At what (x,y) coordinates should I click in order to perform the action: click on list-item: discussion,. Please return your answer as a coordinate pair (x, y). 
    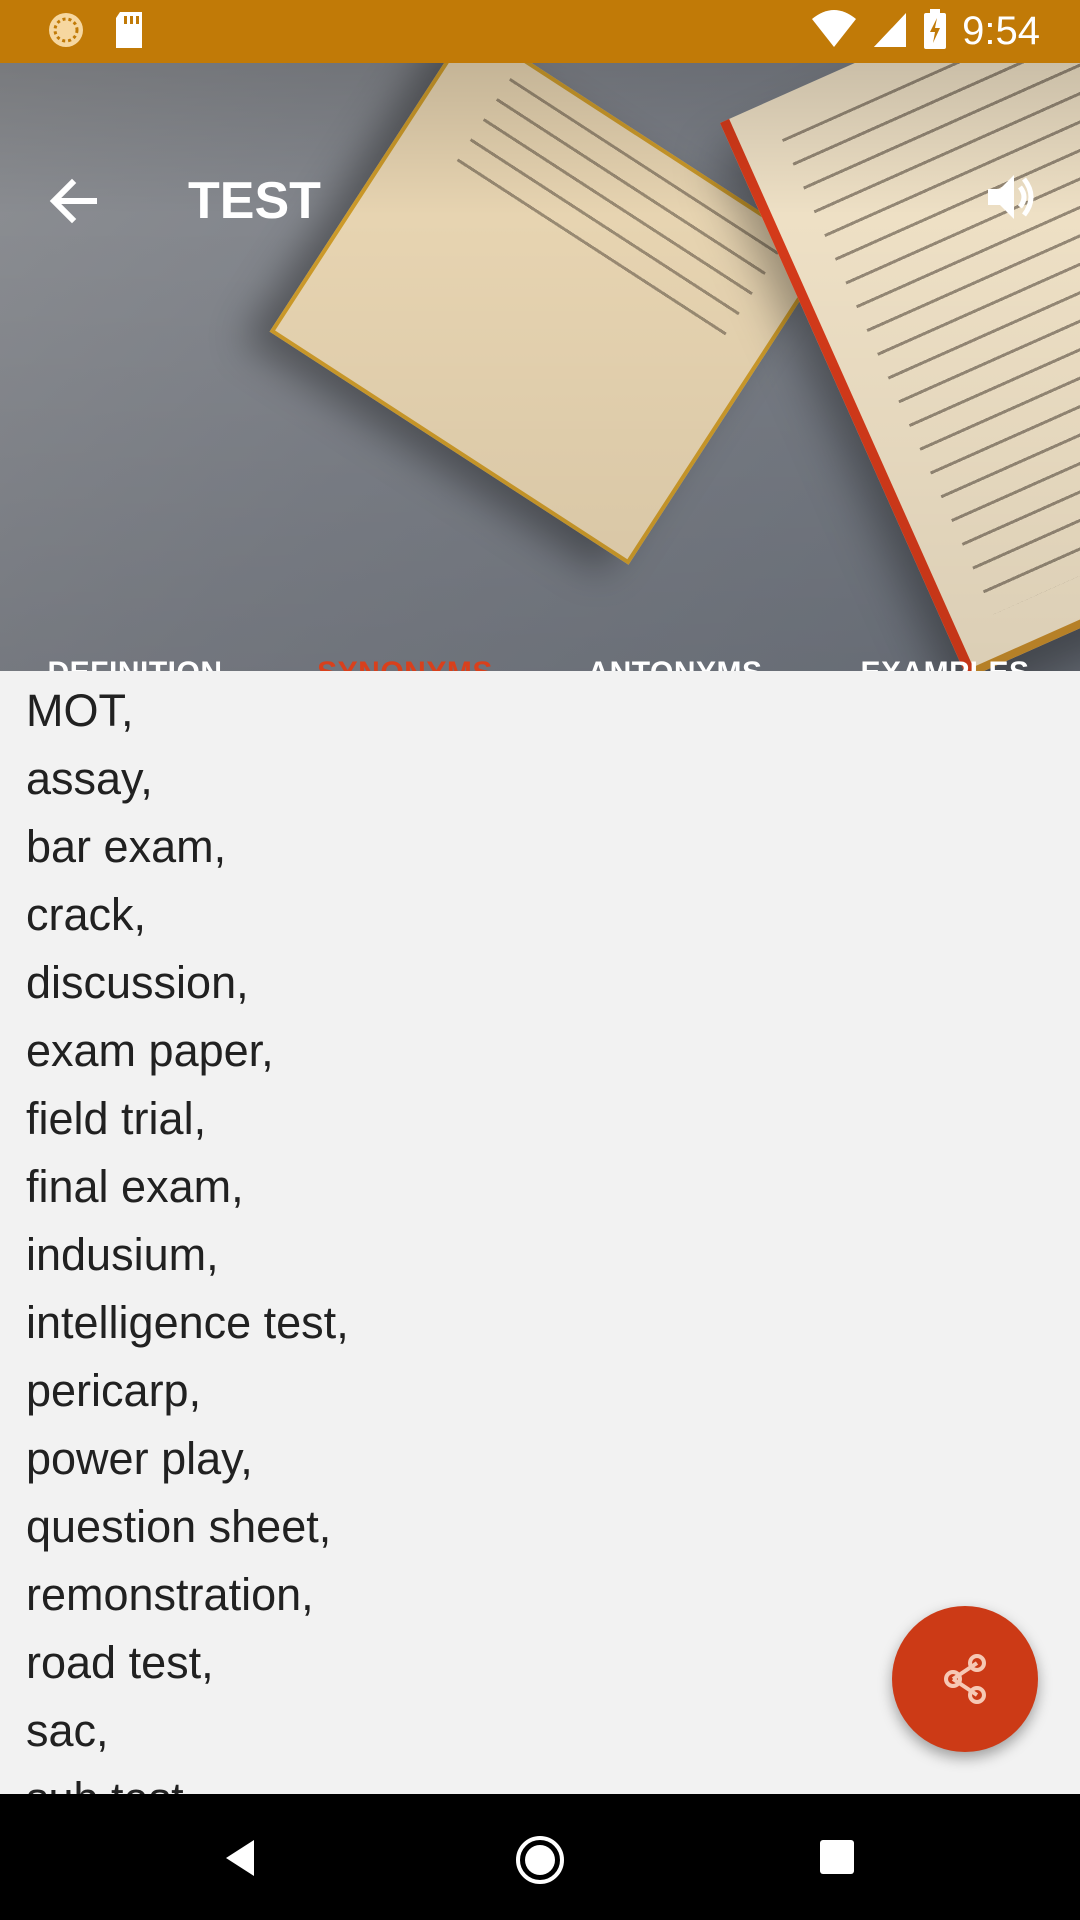
    Looking at the image, I should click on (137, 982).